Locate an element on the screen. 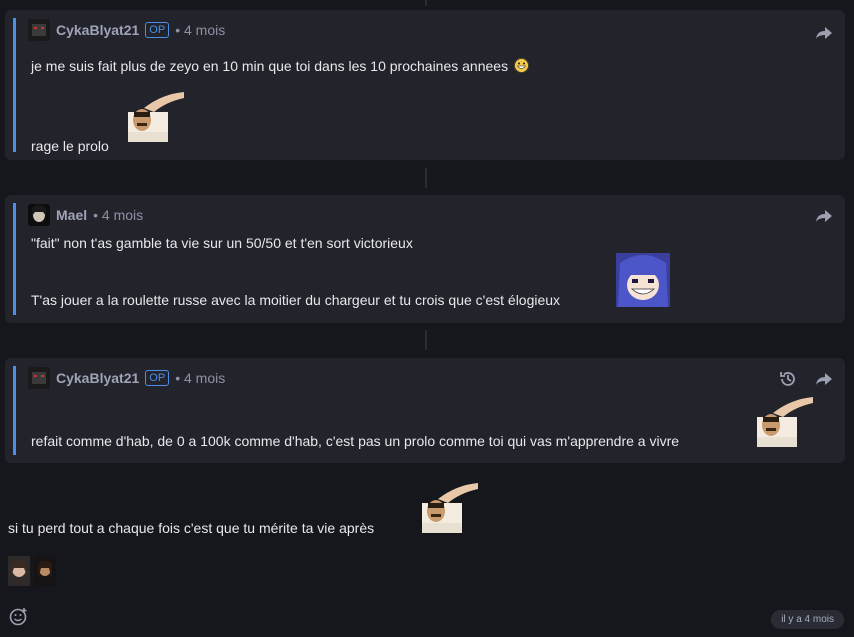 The height and width of the screenshot is (637, 854). history-button is located at coordinates (788, 379).